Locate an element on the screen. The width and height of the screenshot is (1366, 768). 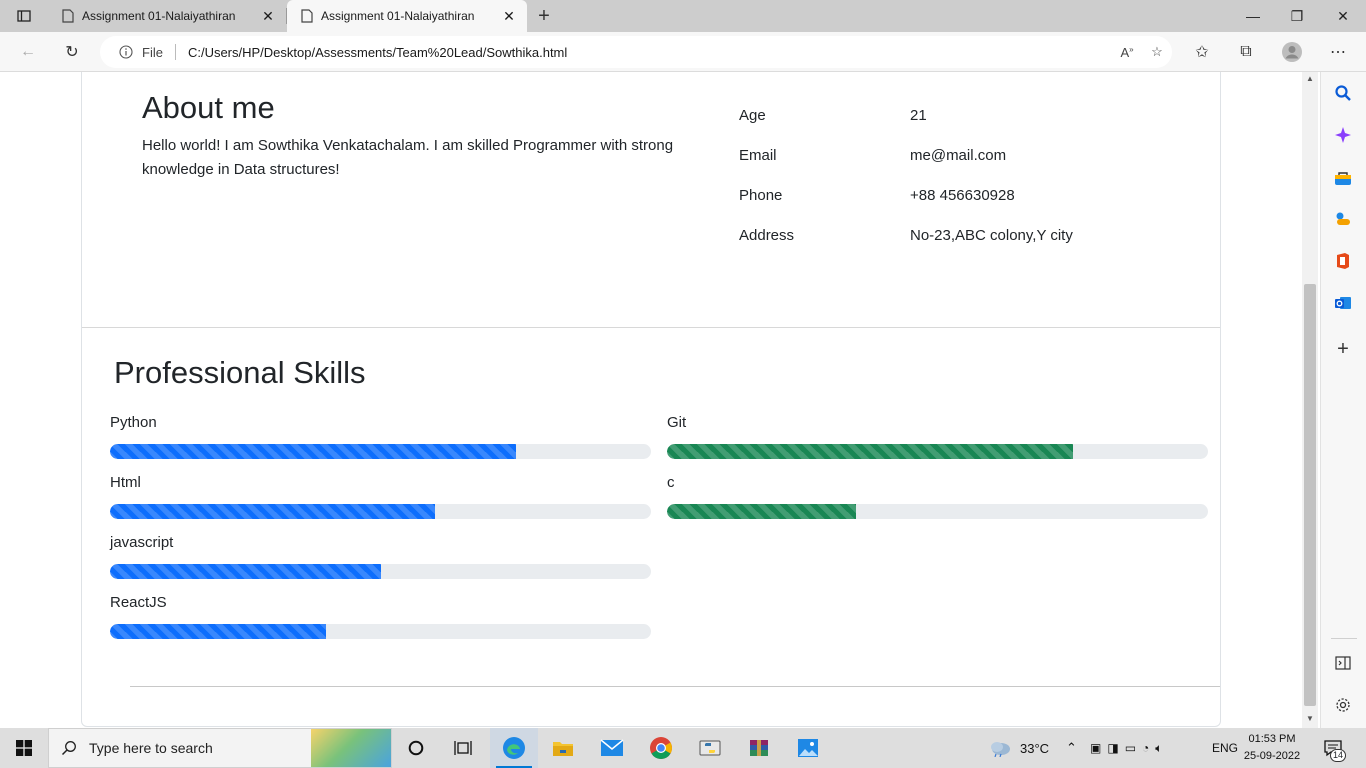
device-icon: ▣ is located at coordinates (1095, 748).